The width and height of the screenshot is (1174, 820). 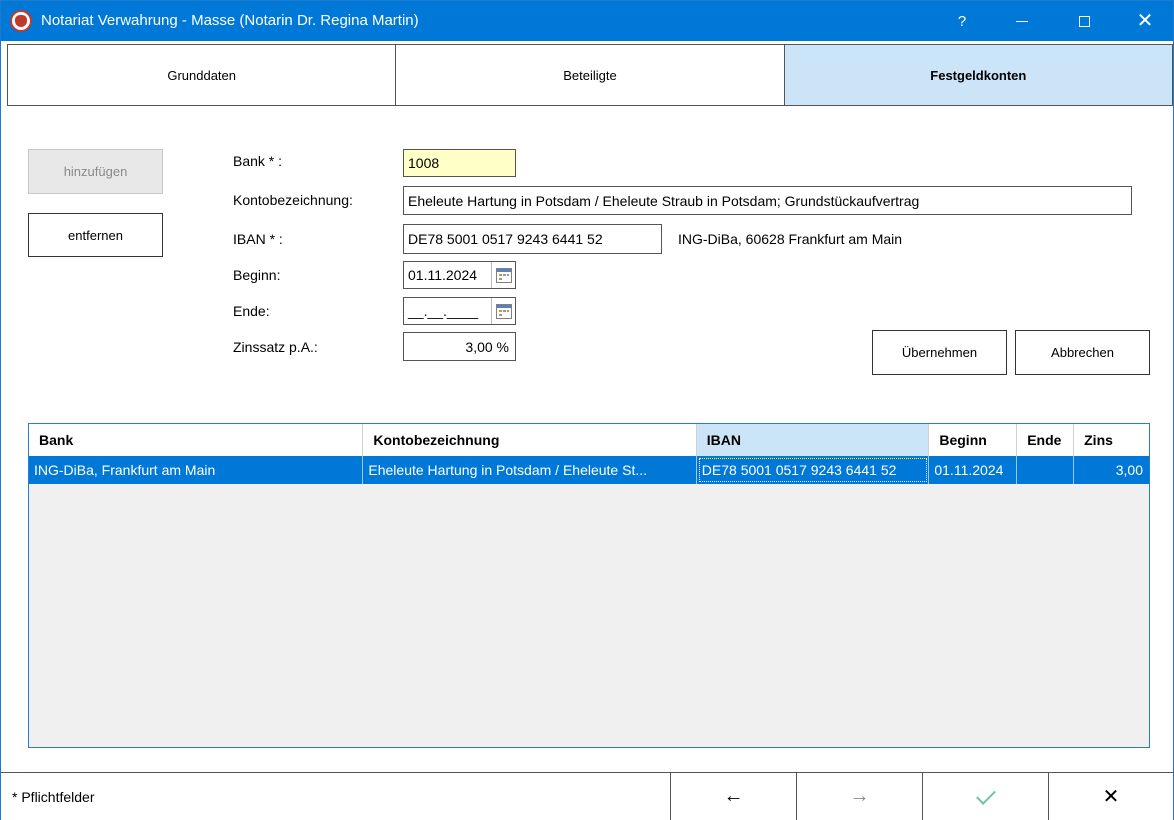 What do you see at coordinates (973, 470) in the screenshot?
I see `cell-beginn: 01.11.2024` at bounding box center [973, 470].